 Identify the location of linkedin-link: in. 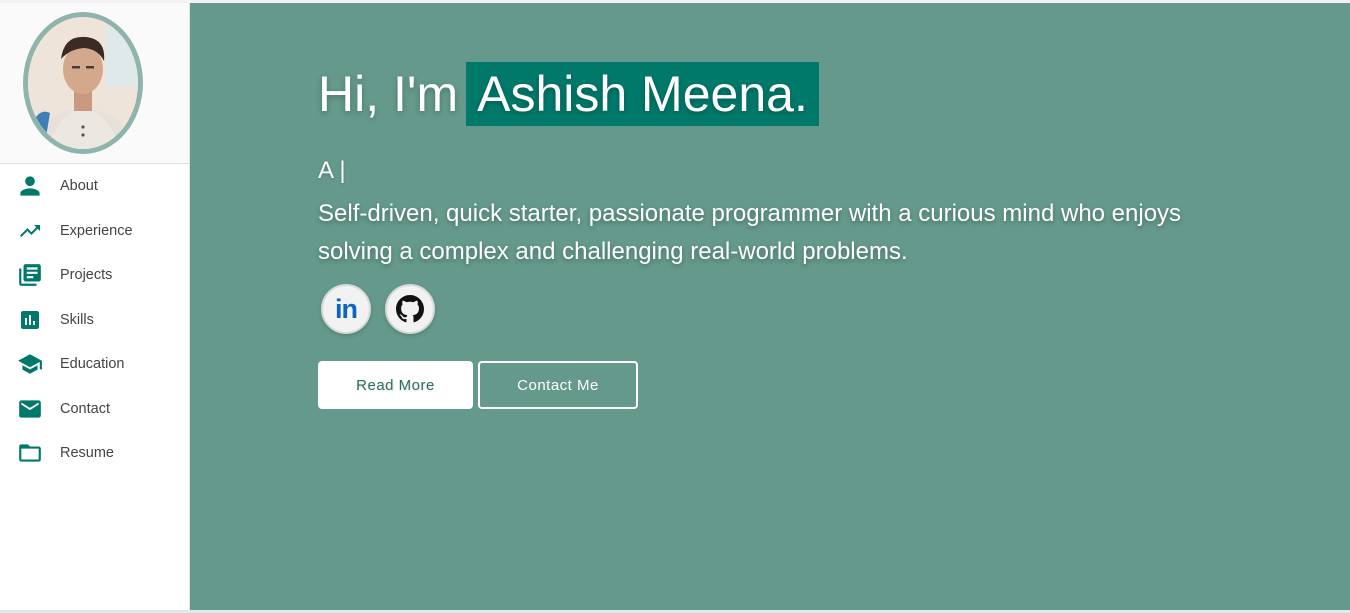
(346, 309).